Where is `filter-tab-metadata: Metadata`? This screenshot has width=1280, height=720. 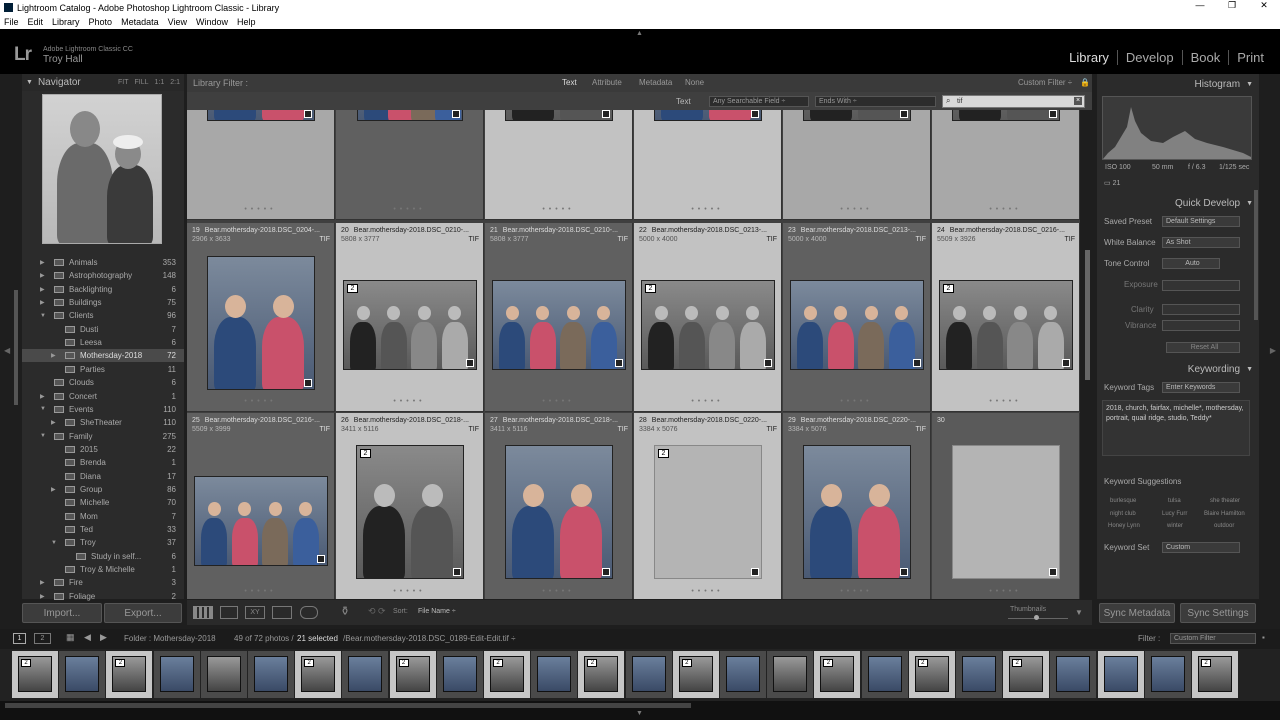 filter-tab-metadata: Metadata is located at coordinates (655, 82).